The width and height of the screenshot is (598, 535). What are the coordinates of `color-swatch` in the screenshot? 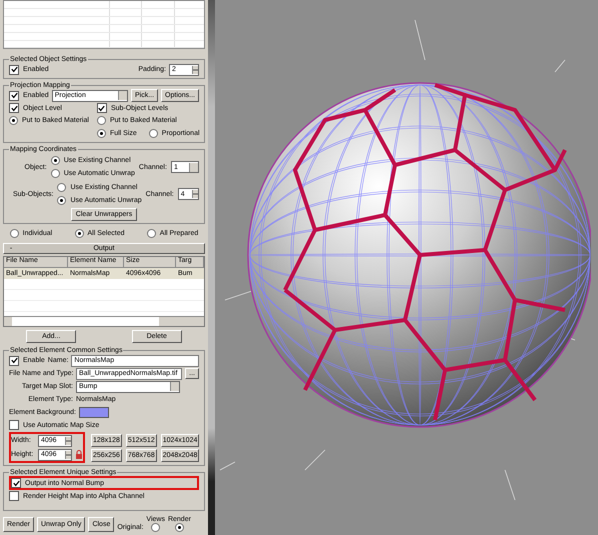 It's located at (93, 412).